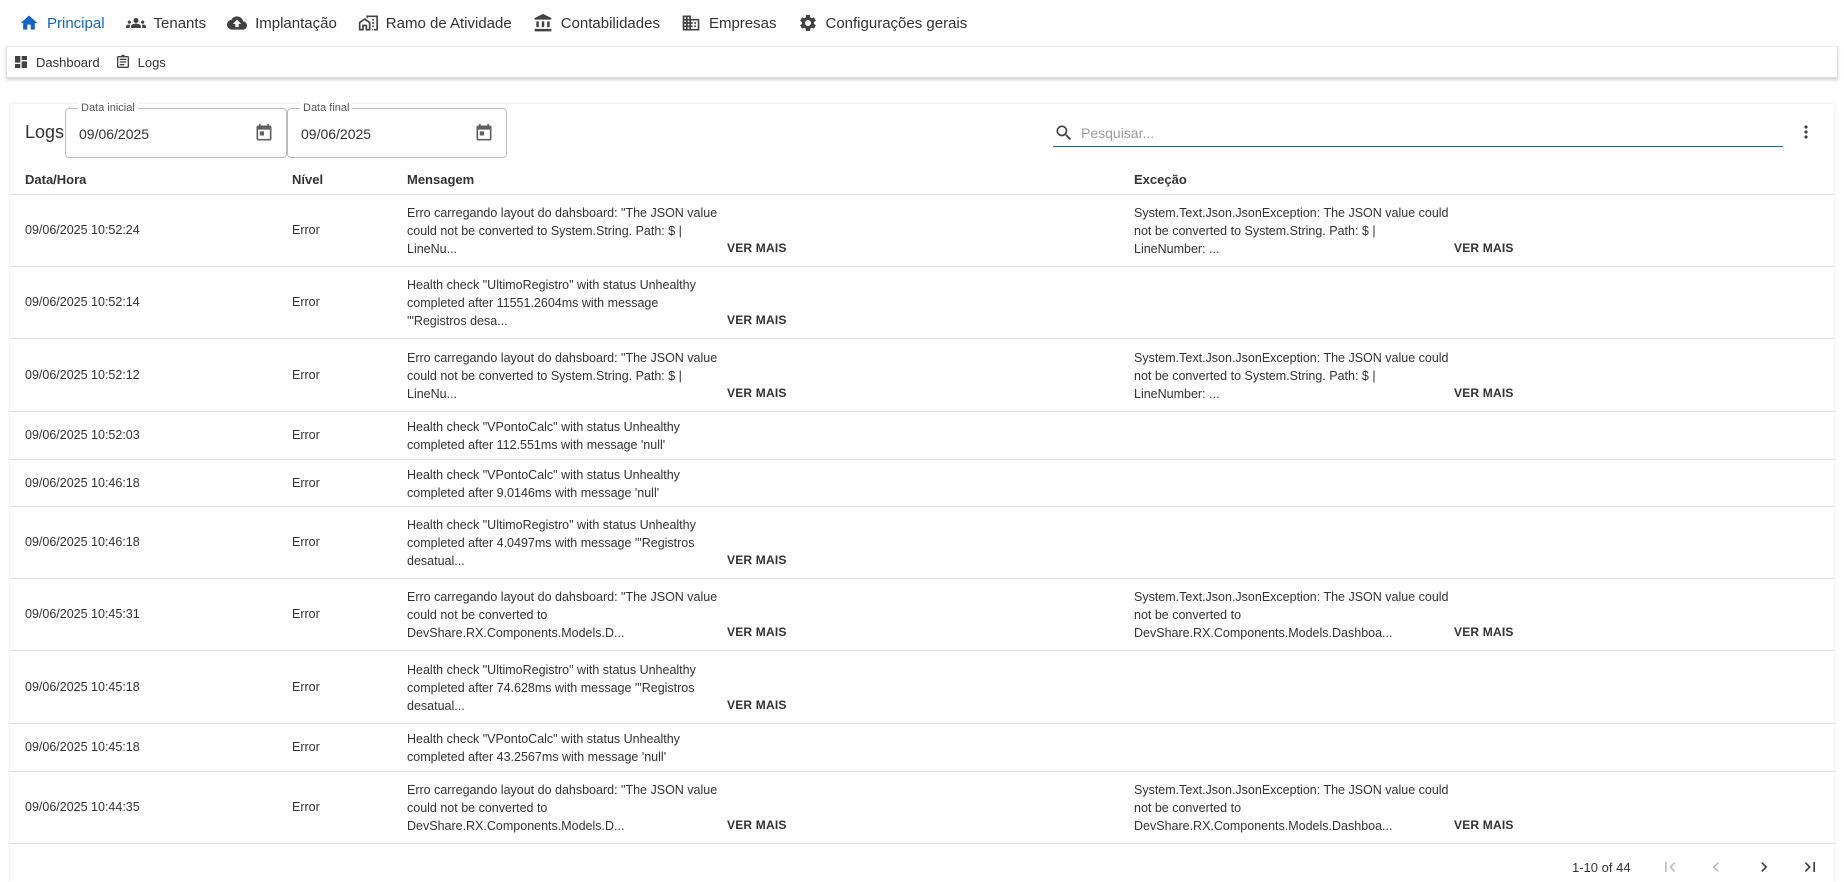  Describe the element at coordinates (440, 179) in the screenshot. I see `column-header-message: Mensagem` at that location.